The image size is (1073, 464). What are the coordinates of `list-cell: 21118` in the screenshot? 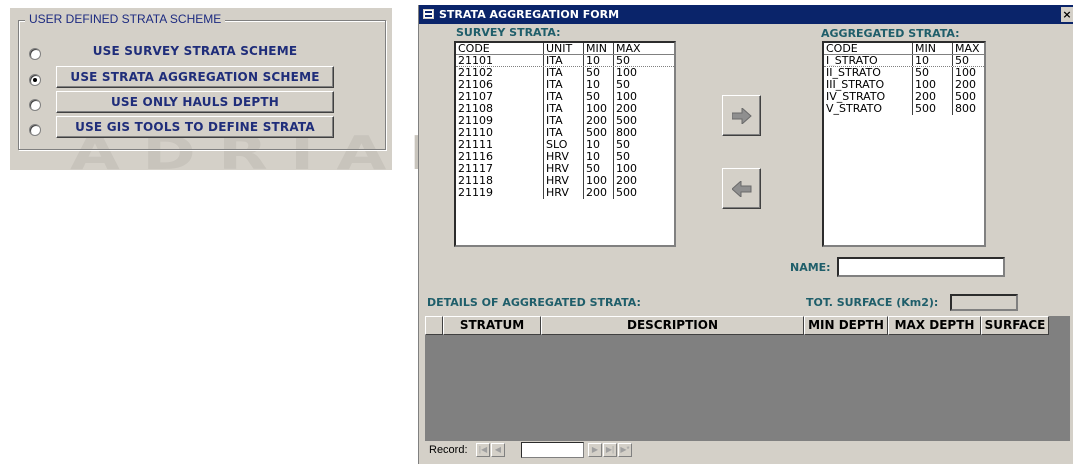 It's located at (475, 181).